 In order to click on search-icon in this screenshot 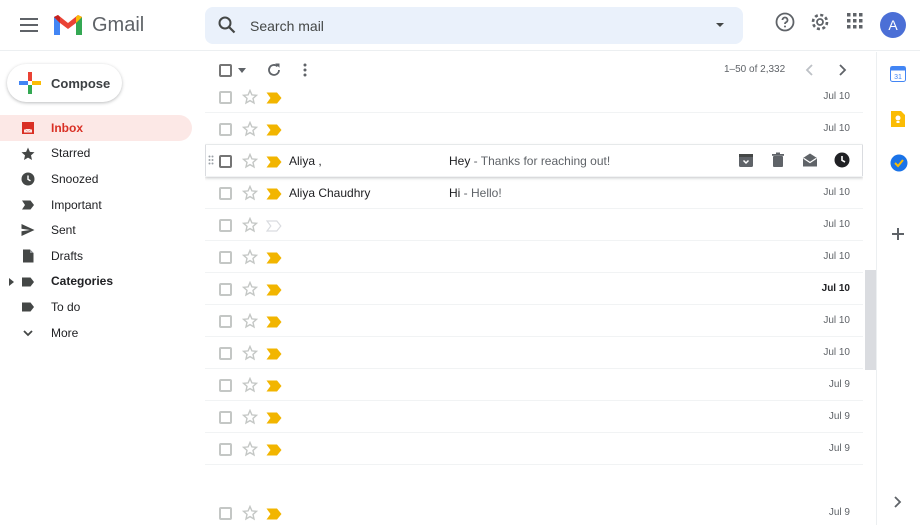, I will do `click(227, 25)`.